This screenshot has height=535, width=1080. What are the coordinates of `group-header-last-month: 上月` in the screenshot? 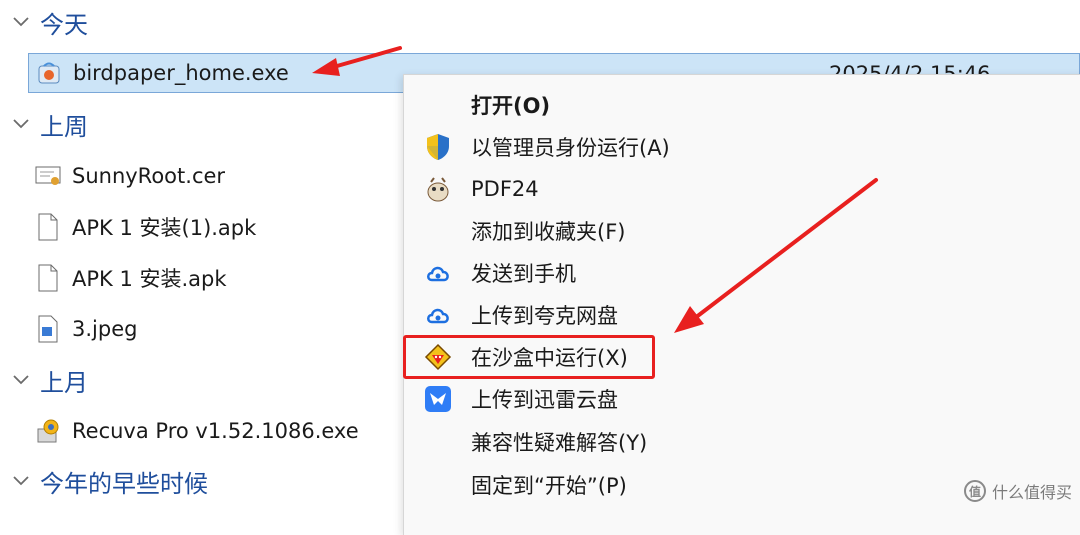 It's located at (50, 380).